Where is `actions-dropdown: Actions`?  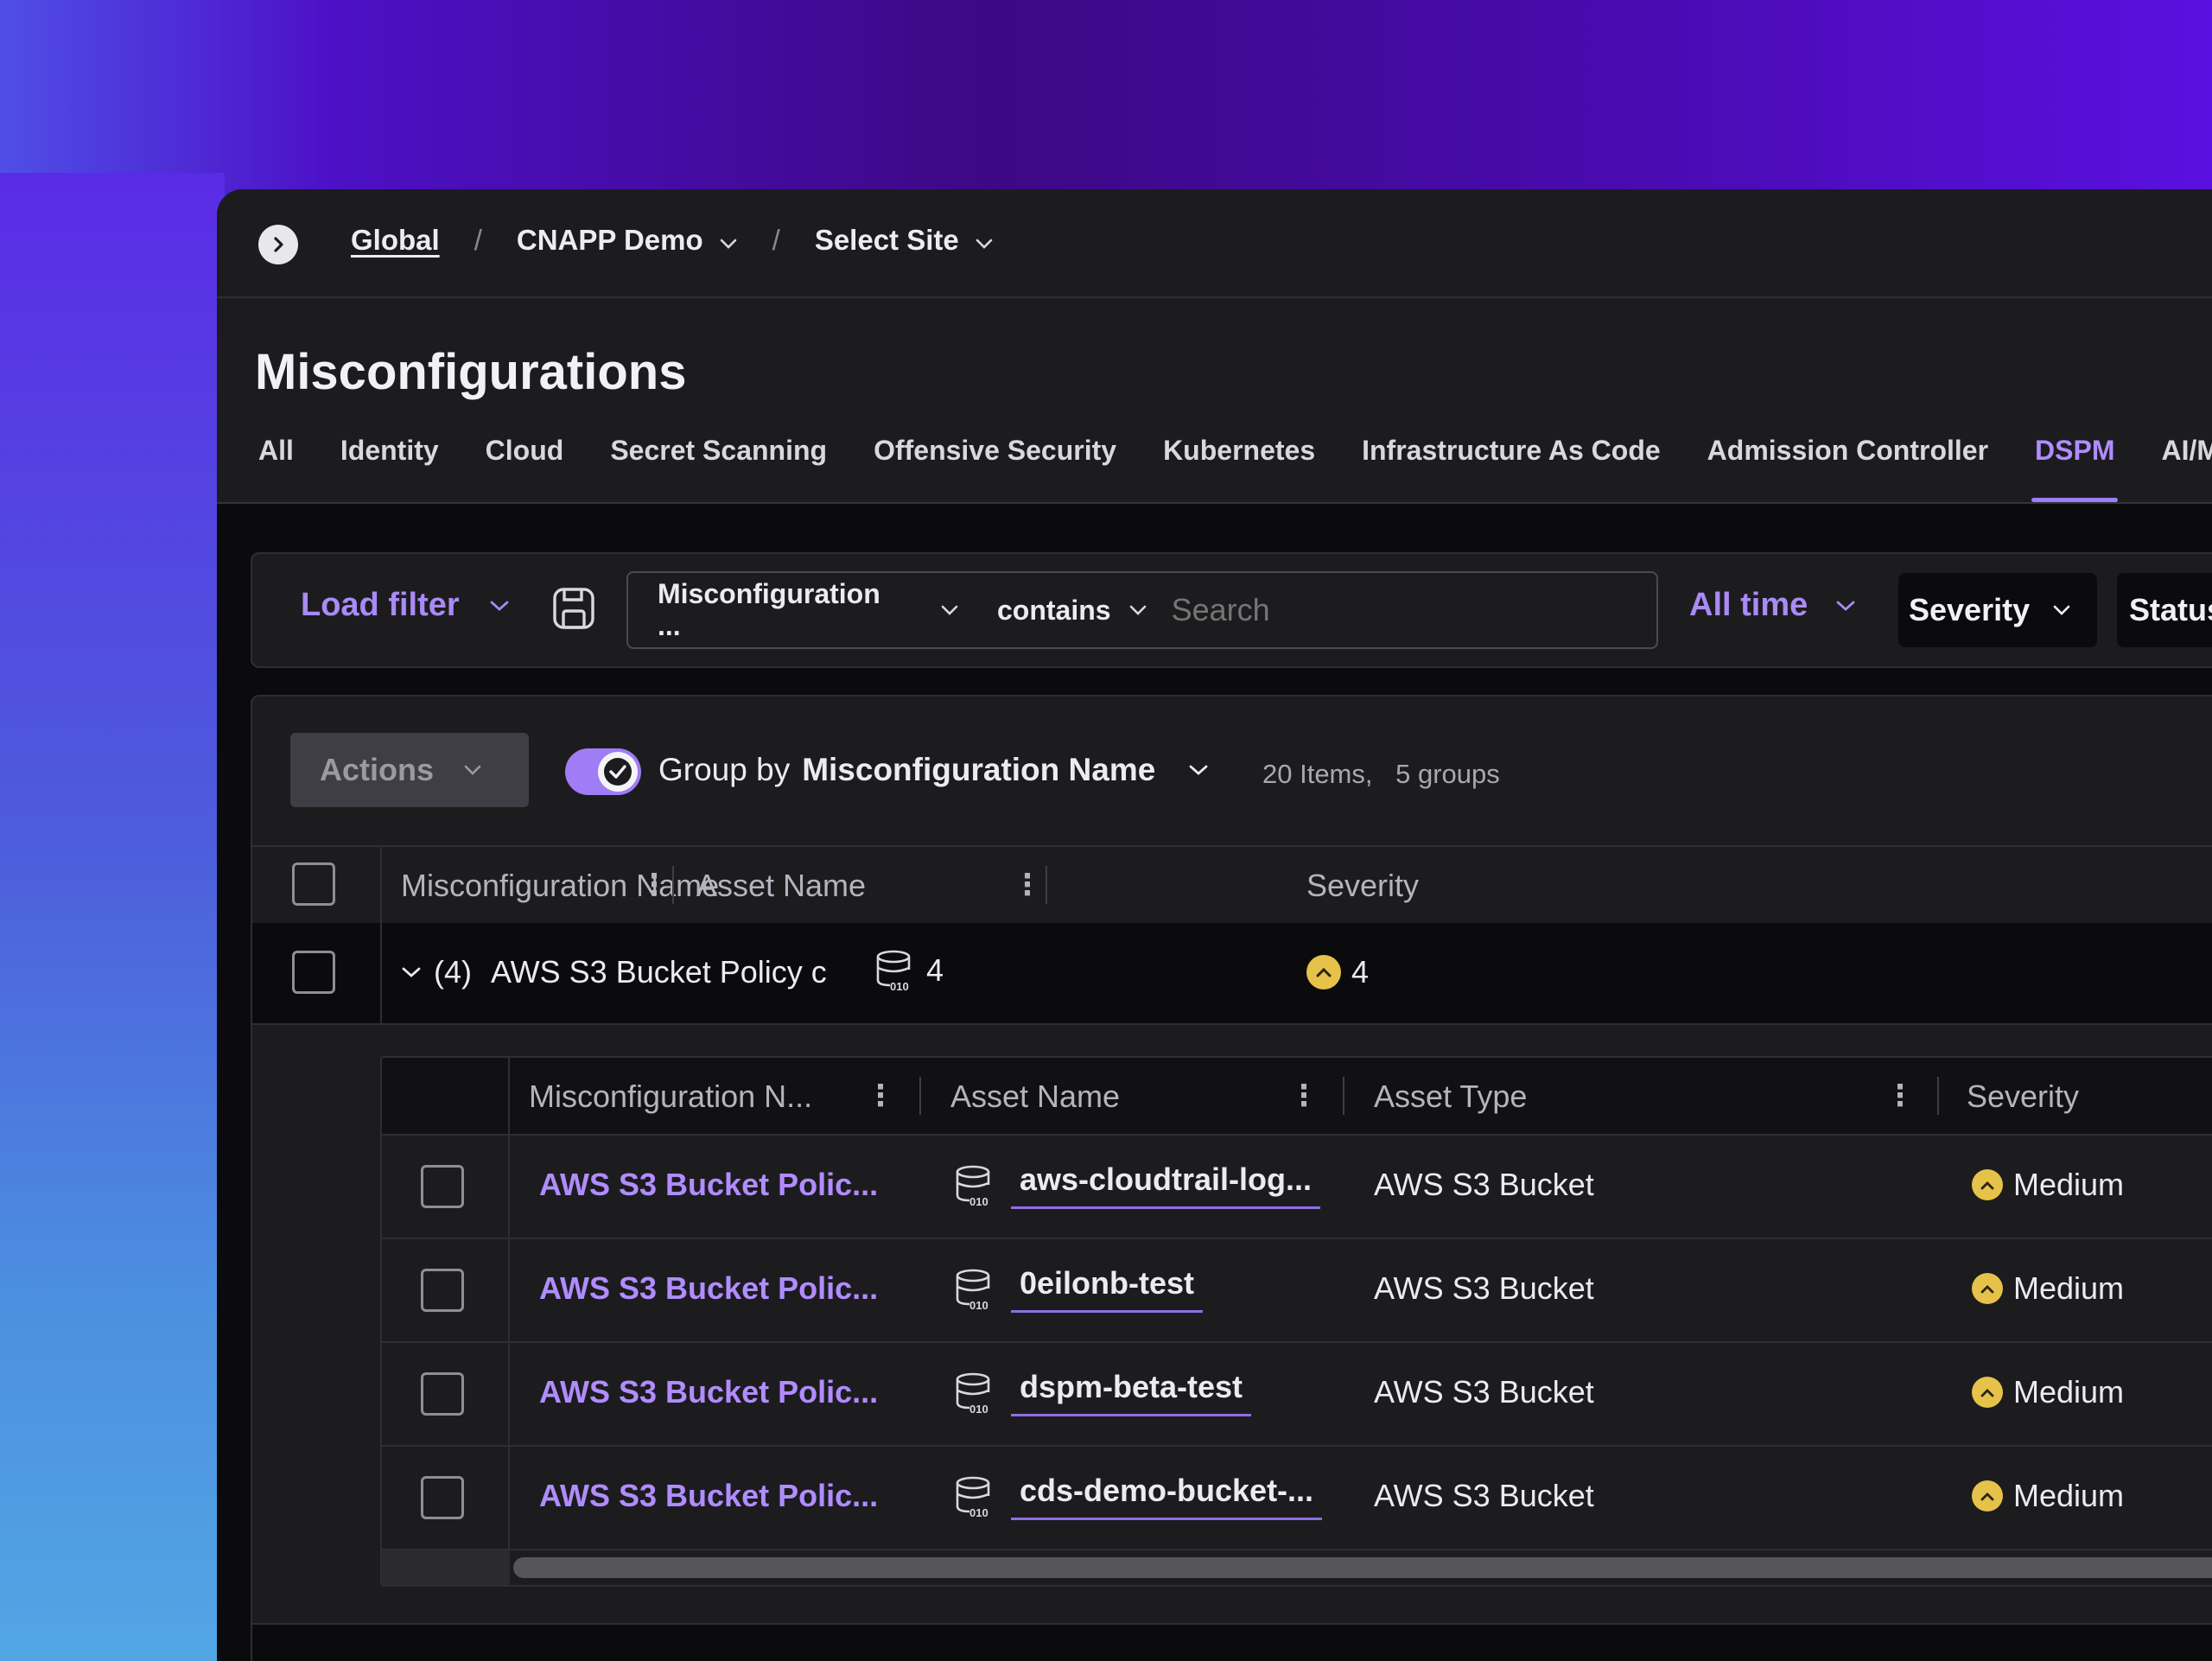 actions-dropdown: Actions is located at coordinates (409, 770).